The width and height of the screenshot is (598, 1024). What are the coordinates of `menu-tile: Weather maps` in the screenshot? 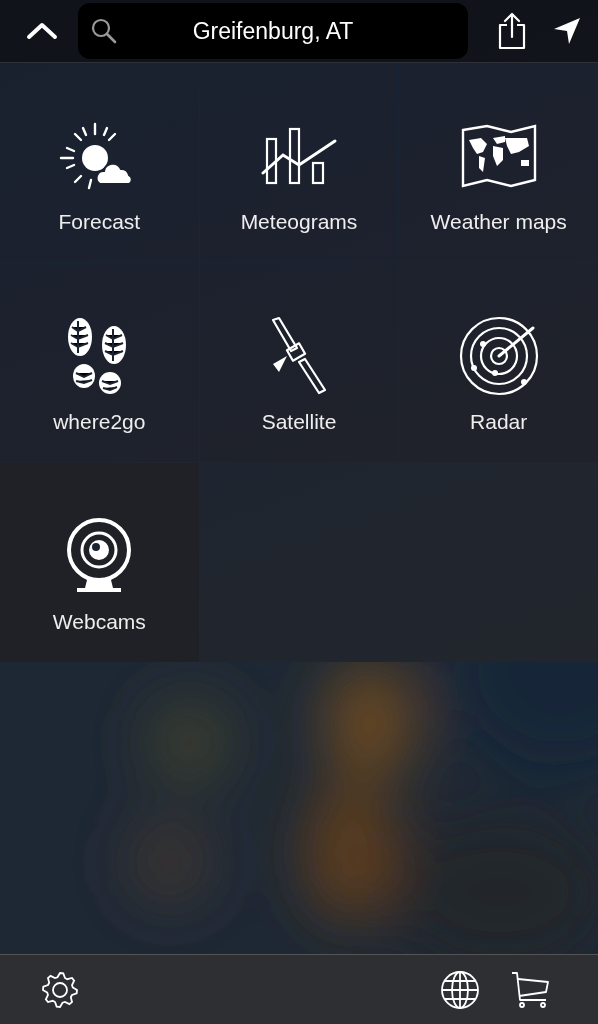 It's located at (498, 162).